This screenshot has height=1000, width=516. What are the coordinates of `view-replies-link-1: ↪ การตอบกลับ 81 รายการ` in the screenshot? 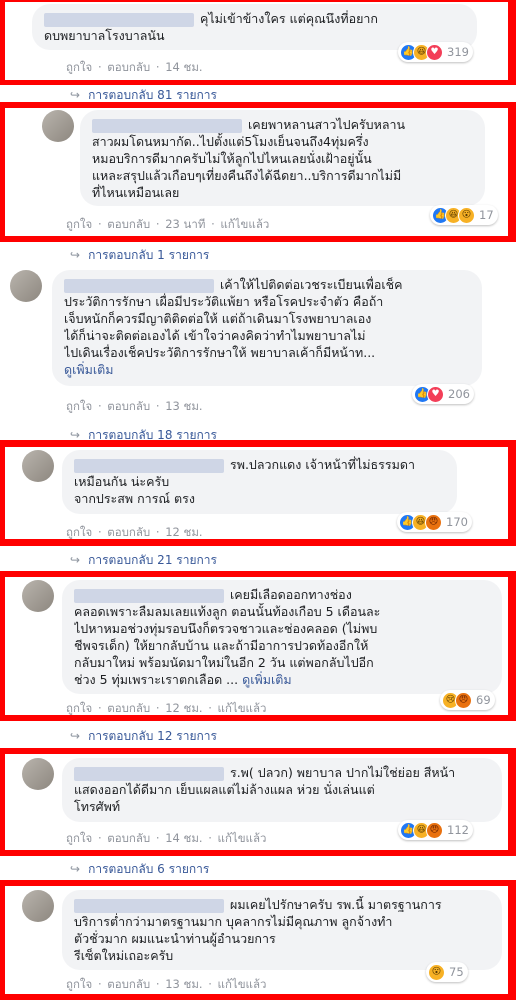 It's located at (143, 95).